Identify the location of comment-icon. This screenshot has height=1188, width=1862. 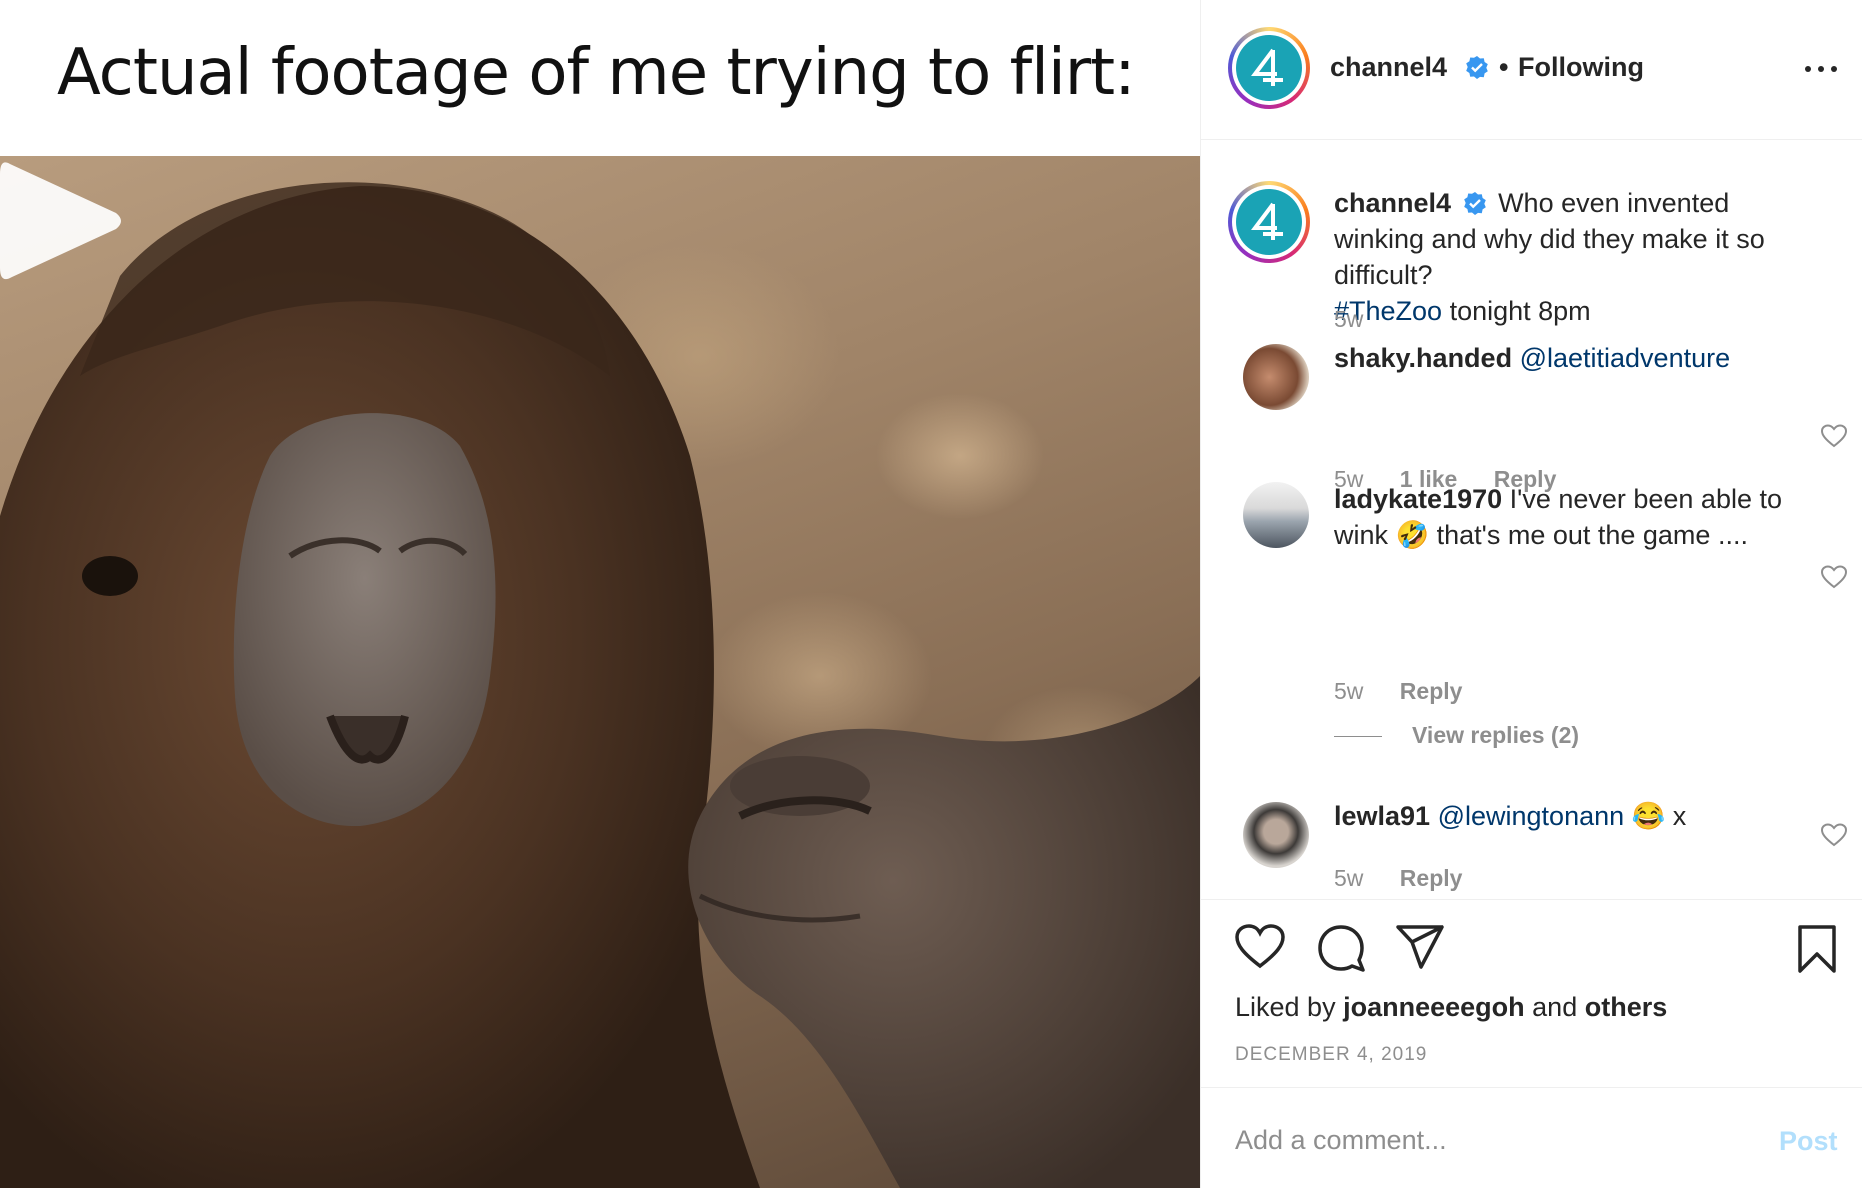
(1341, 948).